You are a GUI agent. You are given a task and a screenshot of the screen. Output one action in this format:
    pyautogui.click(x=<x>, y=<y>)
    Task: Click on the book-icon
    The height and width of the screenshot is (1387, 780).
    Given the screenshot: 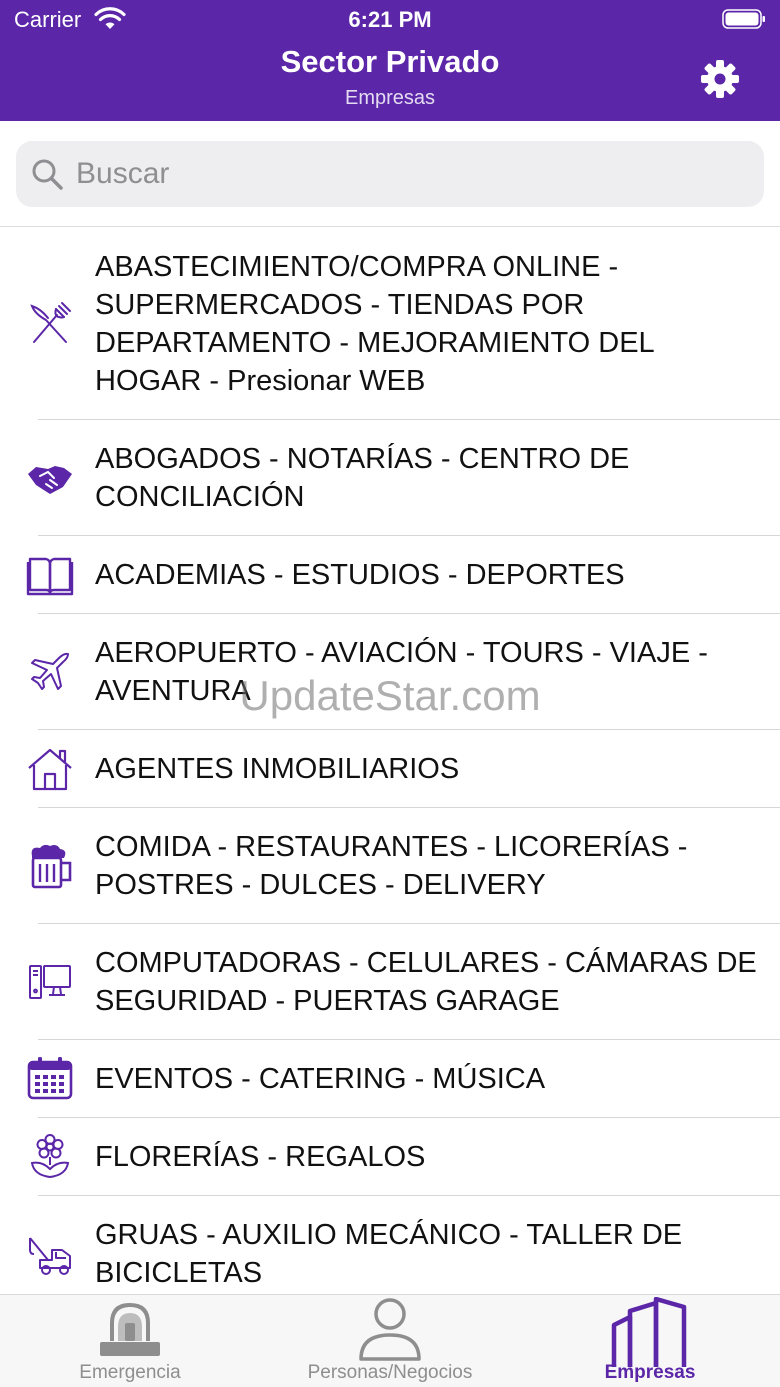 What is the action you would take?
    pyautogui.click(x=50, y=576)
    